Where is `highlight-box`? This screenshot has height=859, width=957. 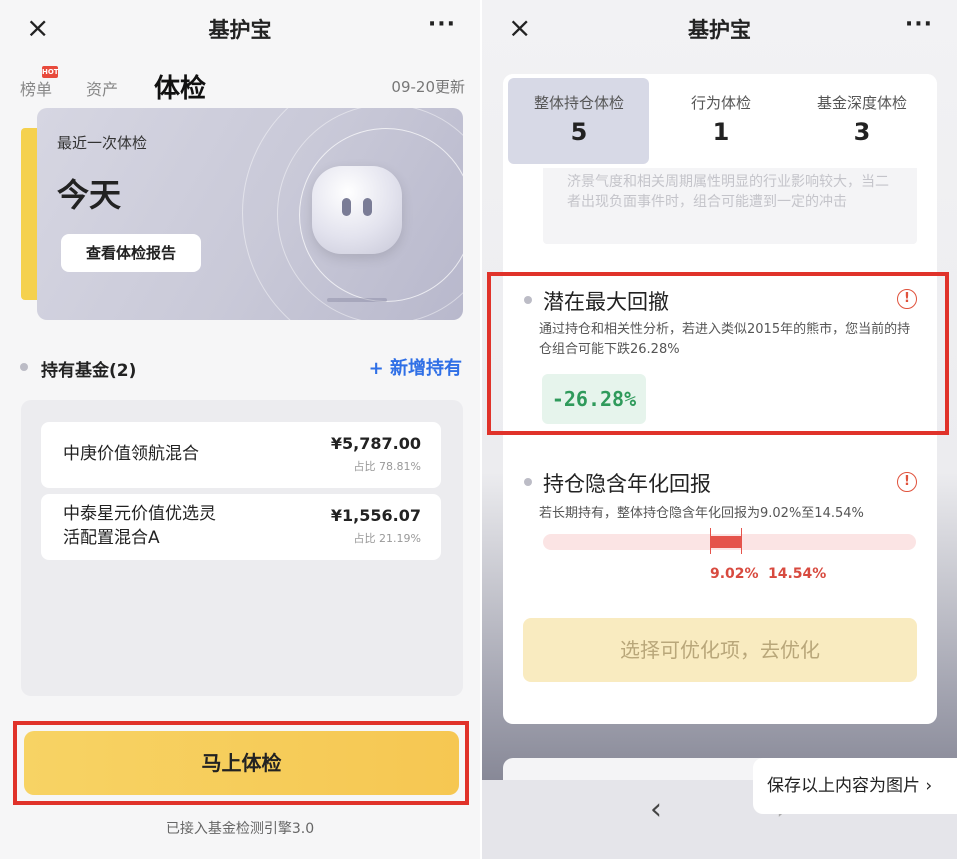
highlight-box is located at coordinates (718, 353).